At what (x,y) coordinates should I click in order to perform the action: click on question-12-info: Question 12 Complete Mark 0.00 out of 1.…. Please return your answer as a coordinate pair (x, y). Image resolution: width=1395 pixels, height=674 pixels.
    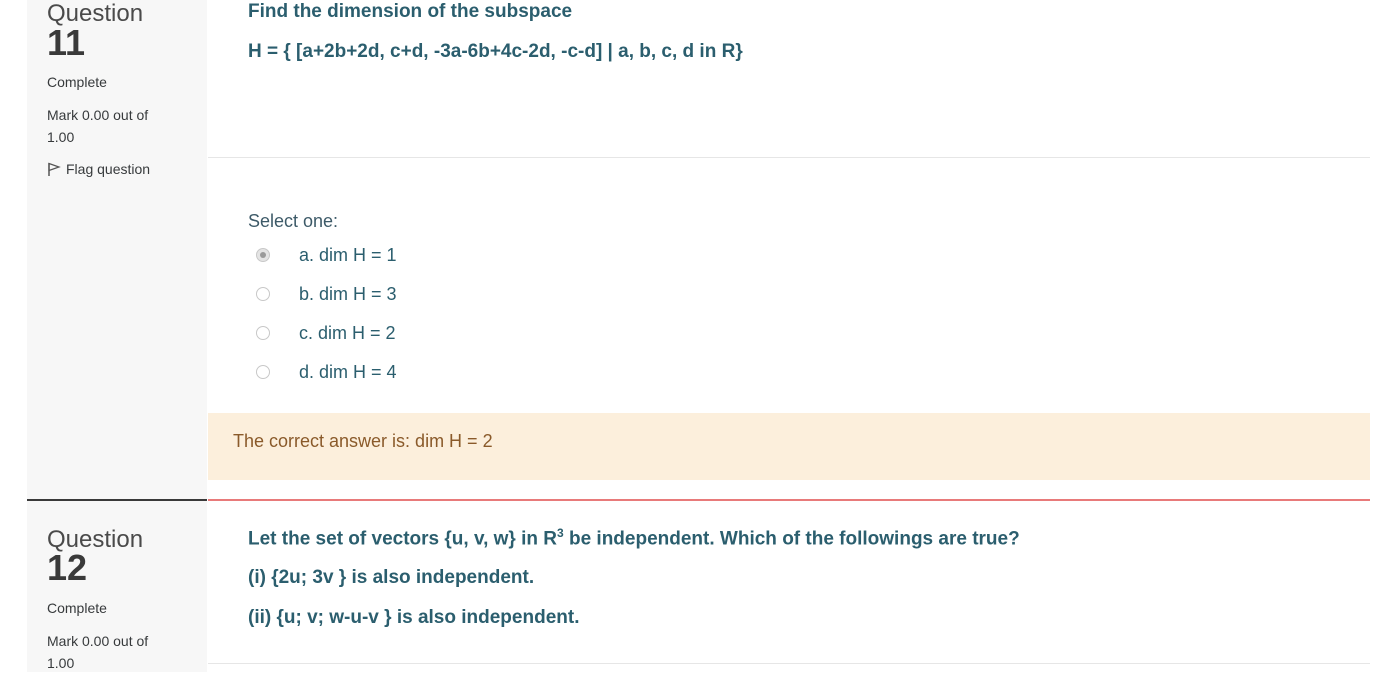
    Looking at the image, I should click on (117, 586).